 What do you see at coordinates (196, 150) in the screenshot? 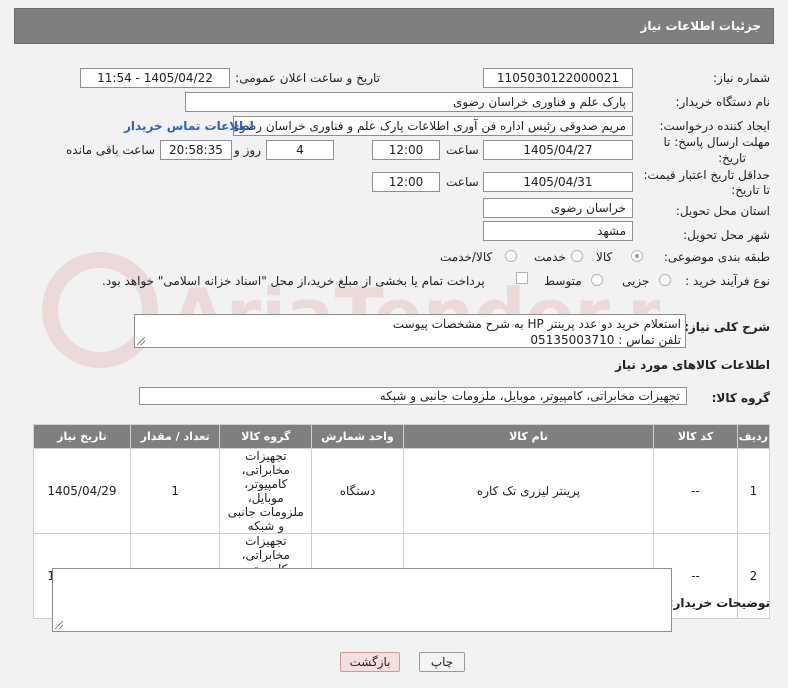
I see `time-remaining-field: 20:58:35` at bounding box center [196, 150].